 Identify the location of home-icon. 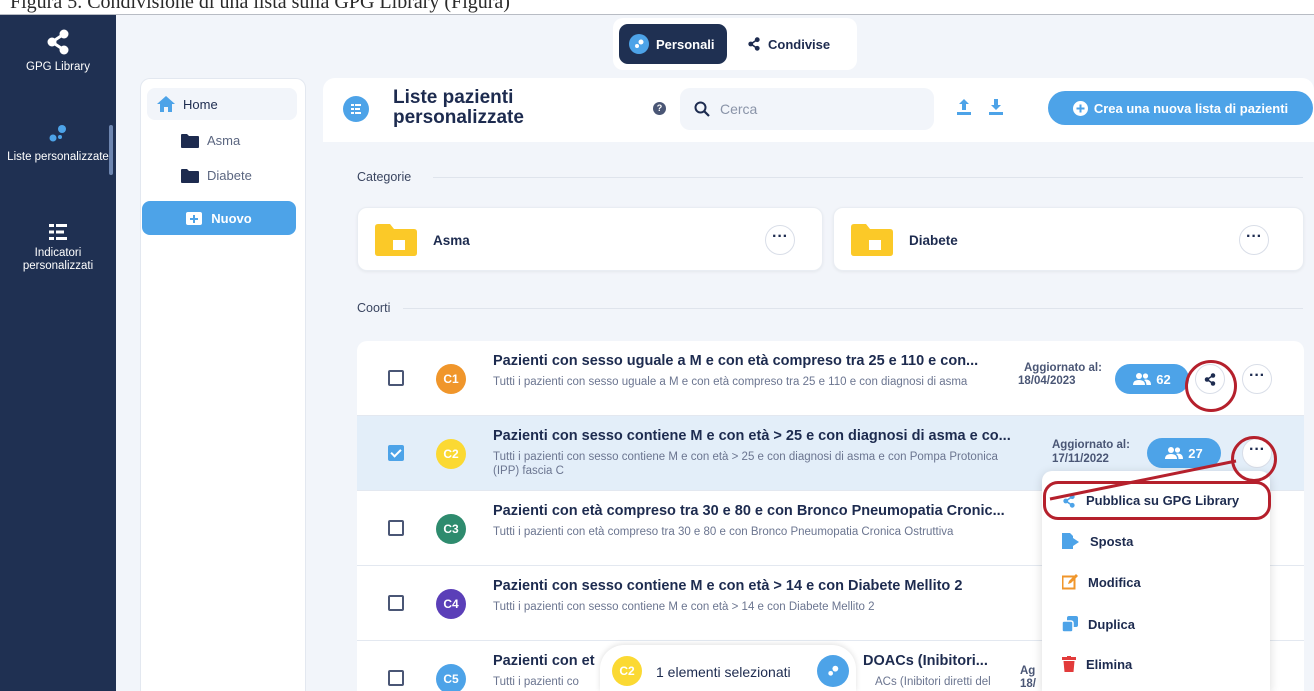
(166, 104).